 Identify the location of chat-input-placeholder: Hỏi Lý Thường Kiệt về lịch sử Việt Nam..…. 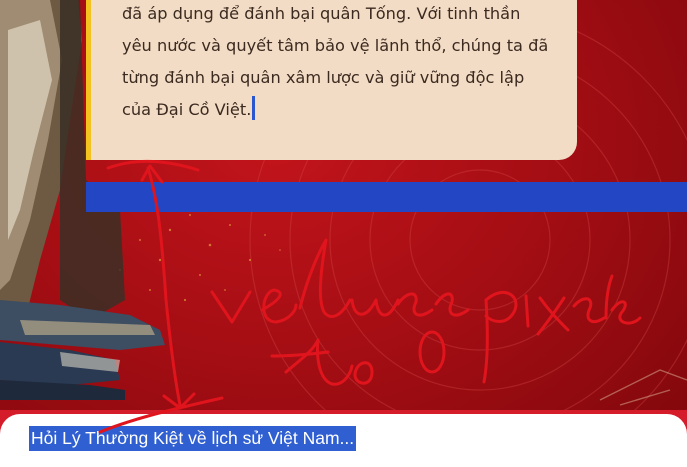
(193, 438).